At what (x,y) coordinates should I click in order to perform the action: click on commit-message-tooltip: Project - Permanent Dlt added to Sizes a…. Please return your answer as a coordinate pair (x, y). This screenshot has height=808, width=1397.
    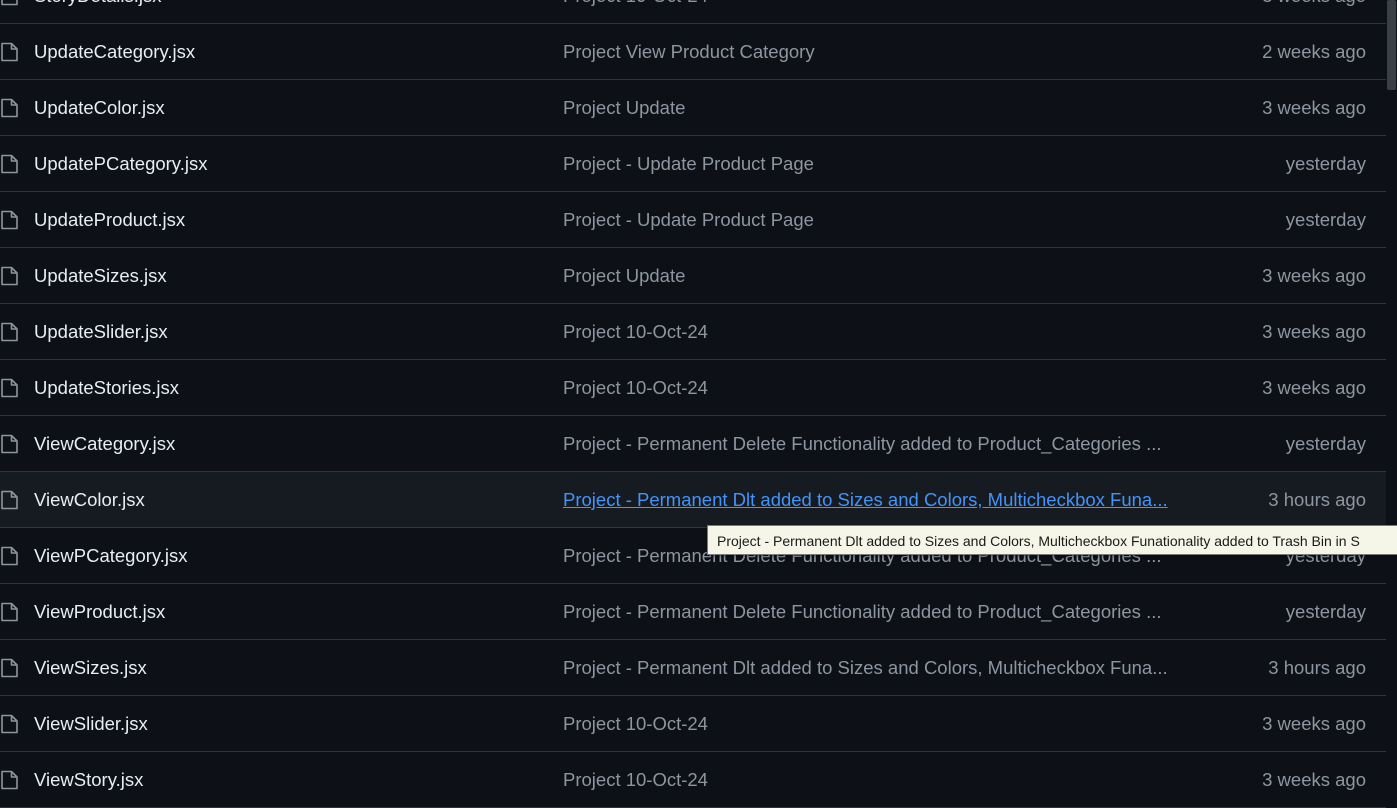
    Looking at the image, I should click on (1052, 540).